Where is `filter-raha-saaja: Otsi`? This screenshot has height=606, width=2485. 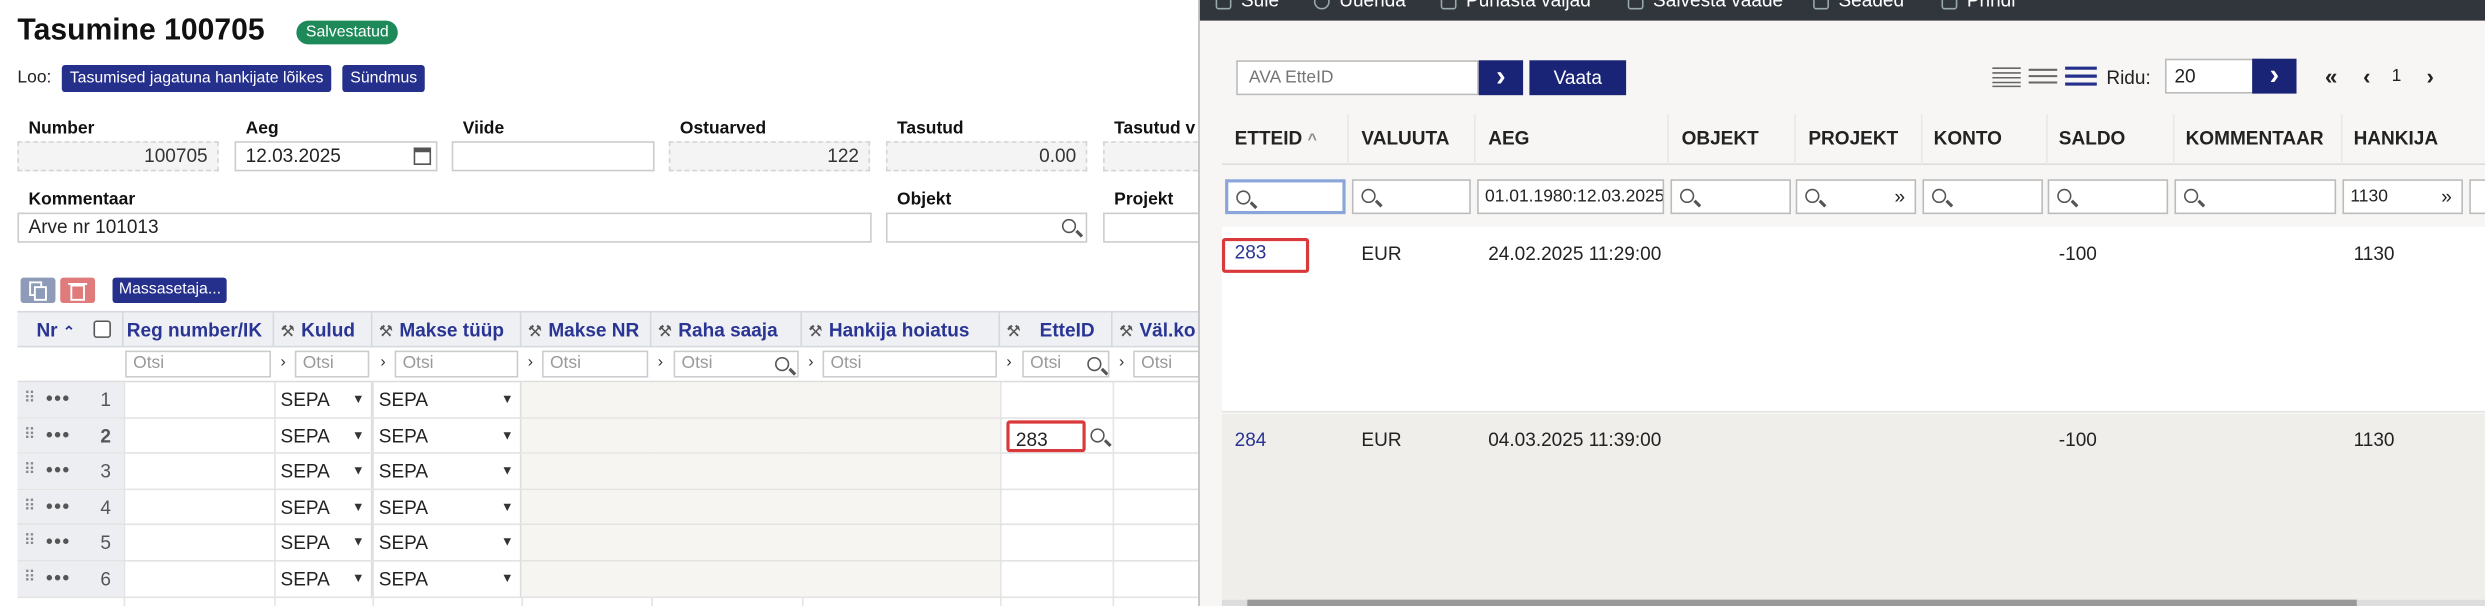 filter-raha-saaja: Otsi is located at coordinates (736, 364).